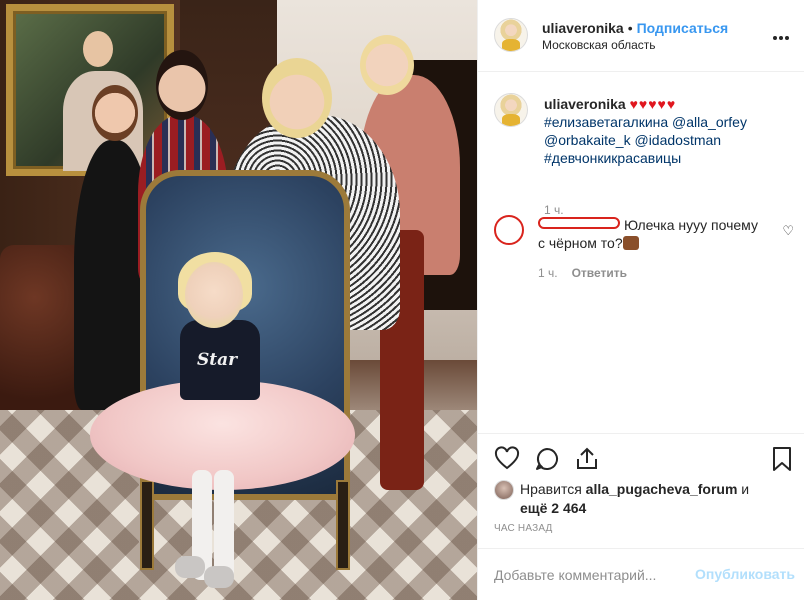 The image size is (804, 600). What do you see at coordinates (632, 140) in the screenshot?
I see `caption-line-2: @orbakaite_k @idadostman` at bounding box center [632, 140].